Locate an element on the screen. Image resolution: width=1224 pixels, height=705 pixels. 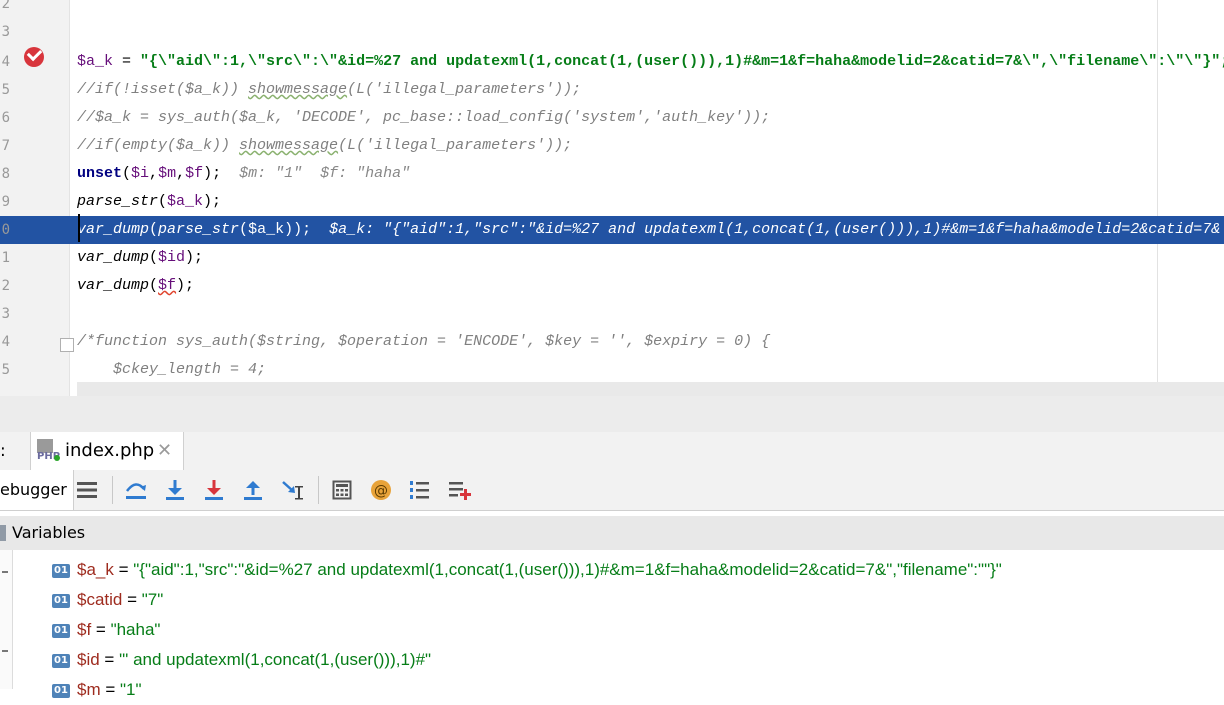
variables-panel-header: Variables is located at coordinates (612, 533).